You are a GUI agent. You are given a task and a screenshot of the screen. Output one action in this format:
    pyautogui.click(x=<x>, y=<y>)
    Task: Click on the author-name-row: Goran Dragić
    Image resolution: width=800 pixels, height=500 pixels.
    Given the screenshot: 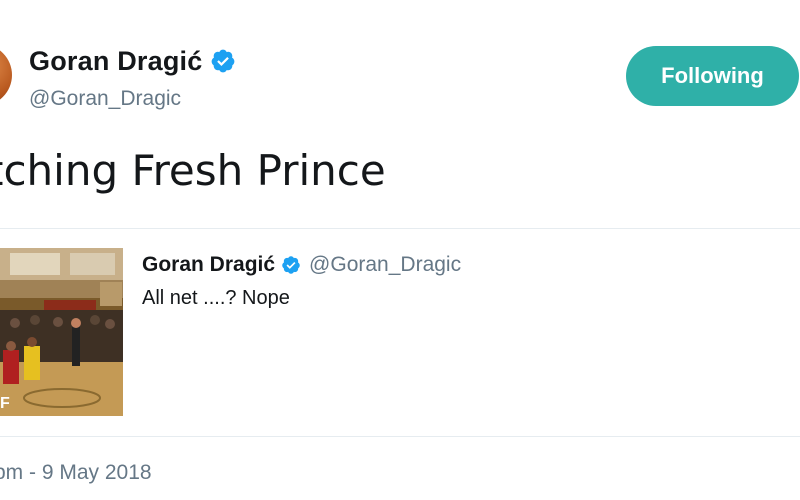 What is the action you would take?
    pyautogui.click(x=132, y=61)
    